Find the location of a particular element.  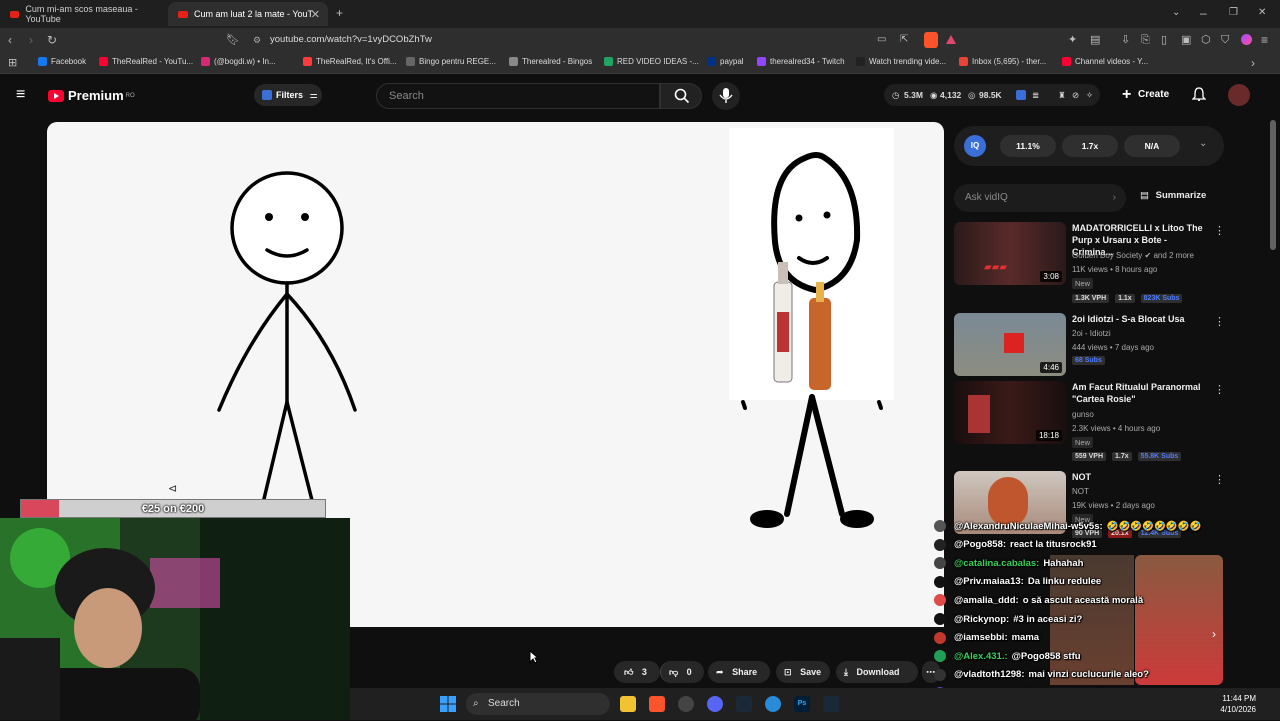

screenshot-icon: ⎘ is located at coordinates (1145, 40).